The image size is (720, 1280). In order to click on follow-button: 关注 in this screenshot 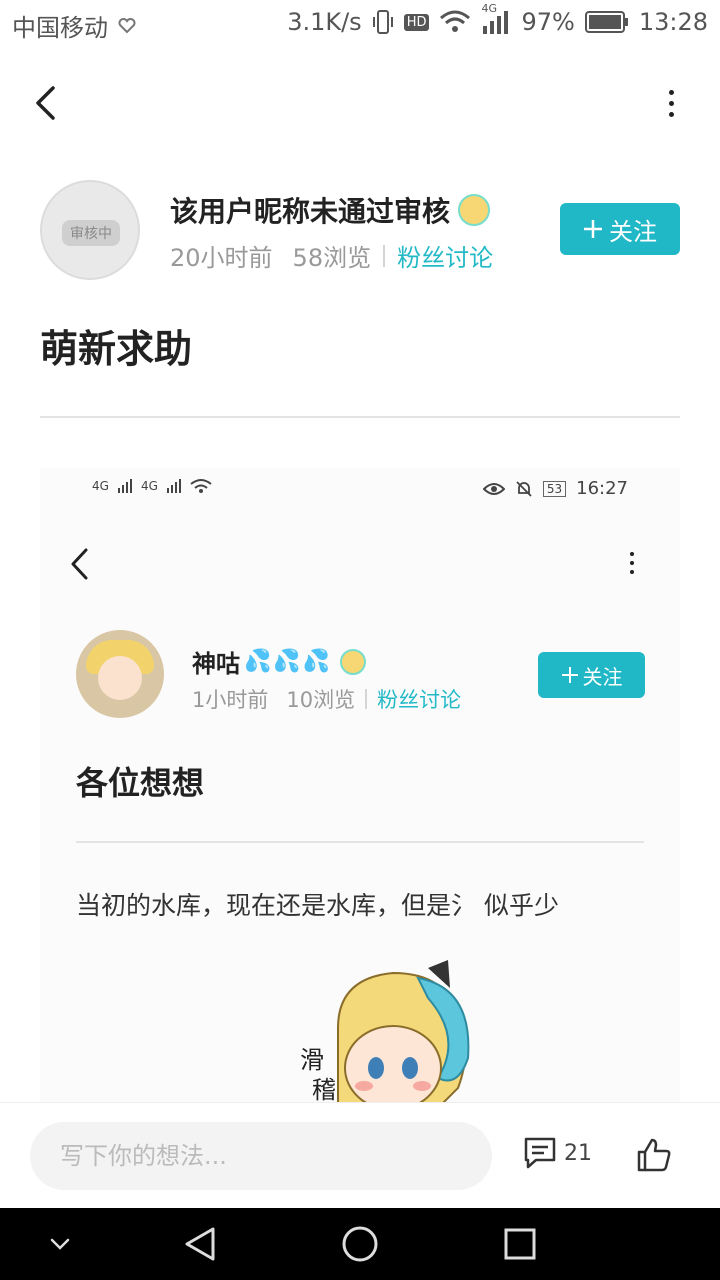, I will do `click(620, 229)`.